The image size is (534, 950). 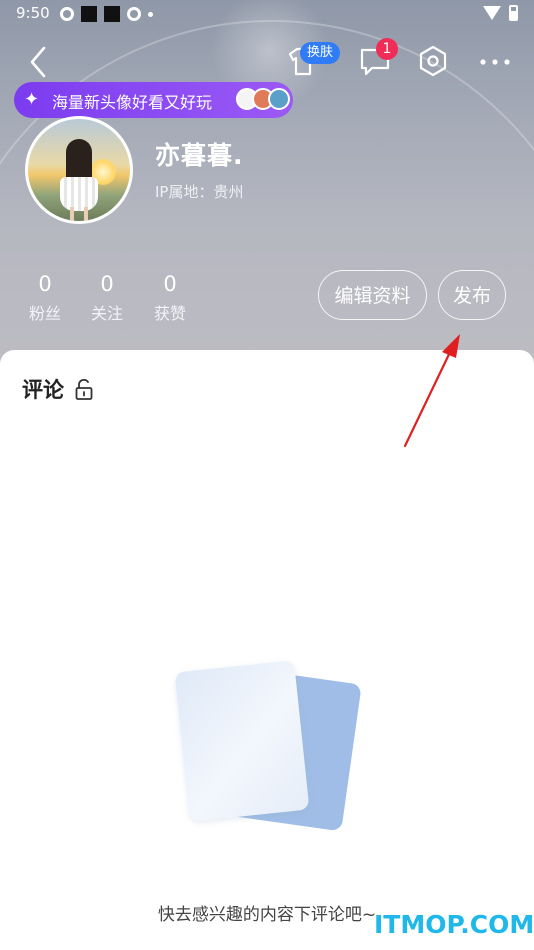 What do you see at coordinates (107, 298) in the screenshot?
I see `stat-following: 0 关注` at bounding box center [107, 298].